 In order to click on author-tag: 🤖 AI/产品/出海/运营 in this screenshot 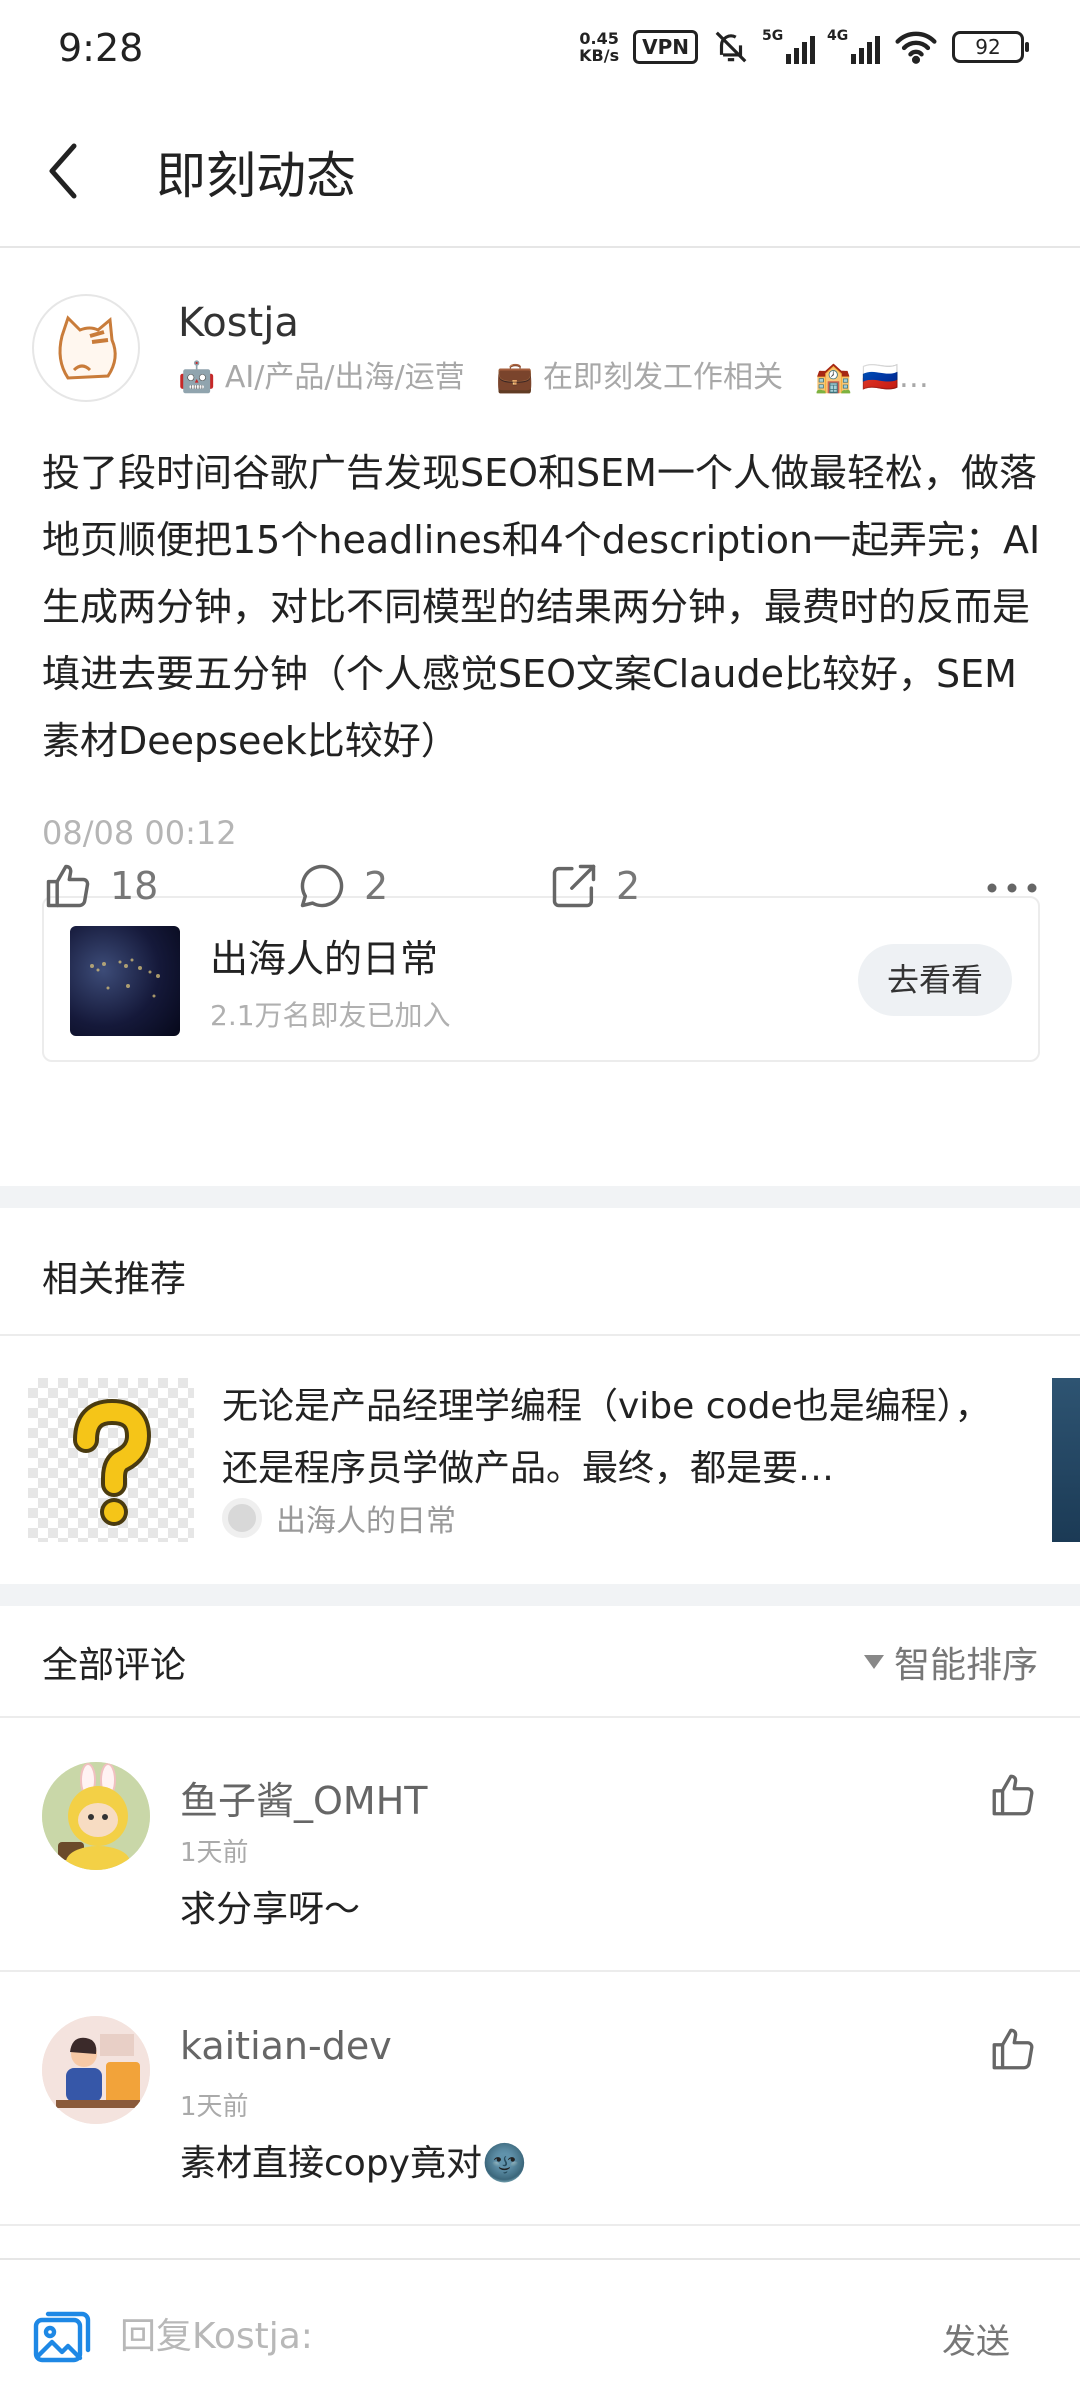, I will do `click(321, 377)`.